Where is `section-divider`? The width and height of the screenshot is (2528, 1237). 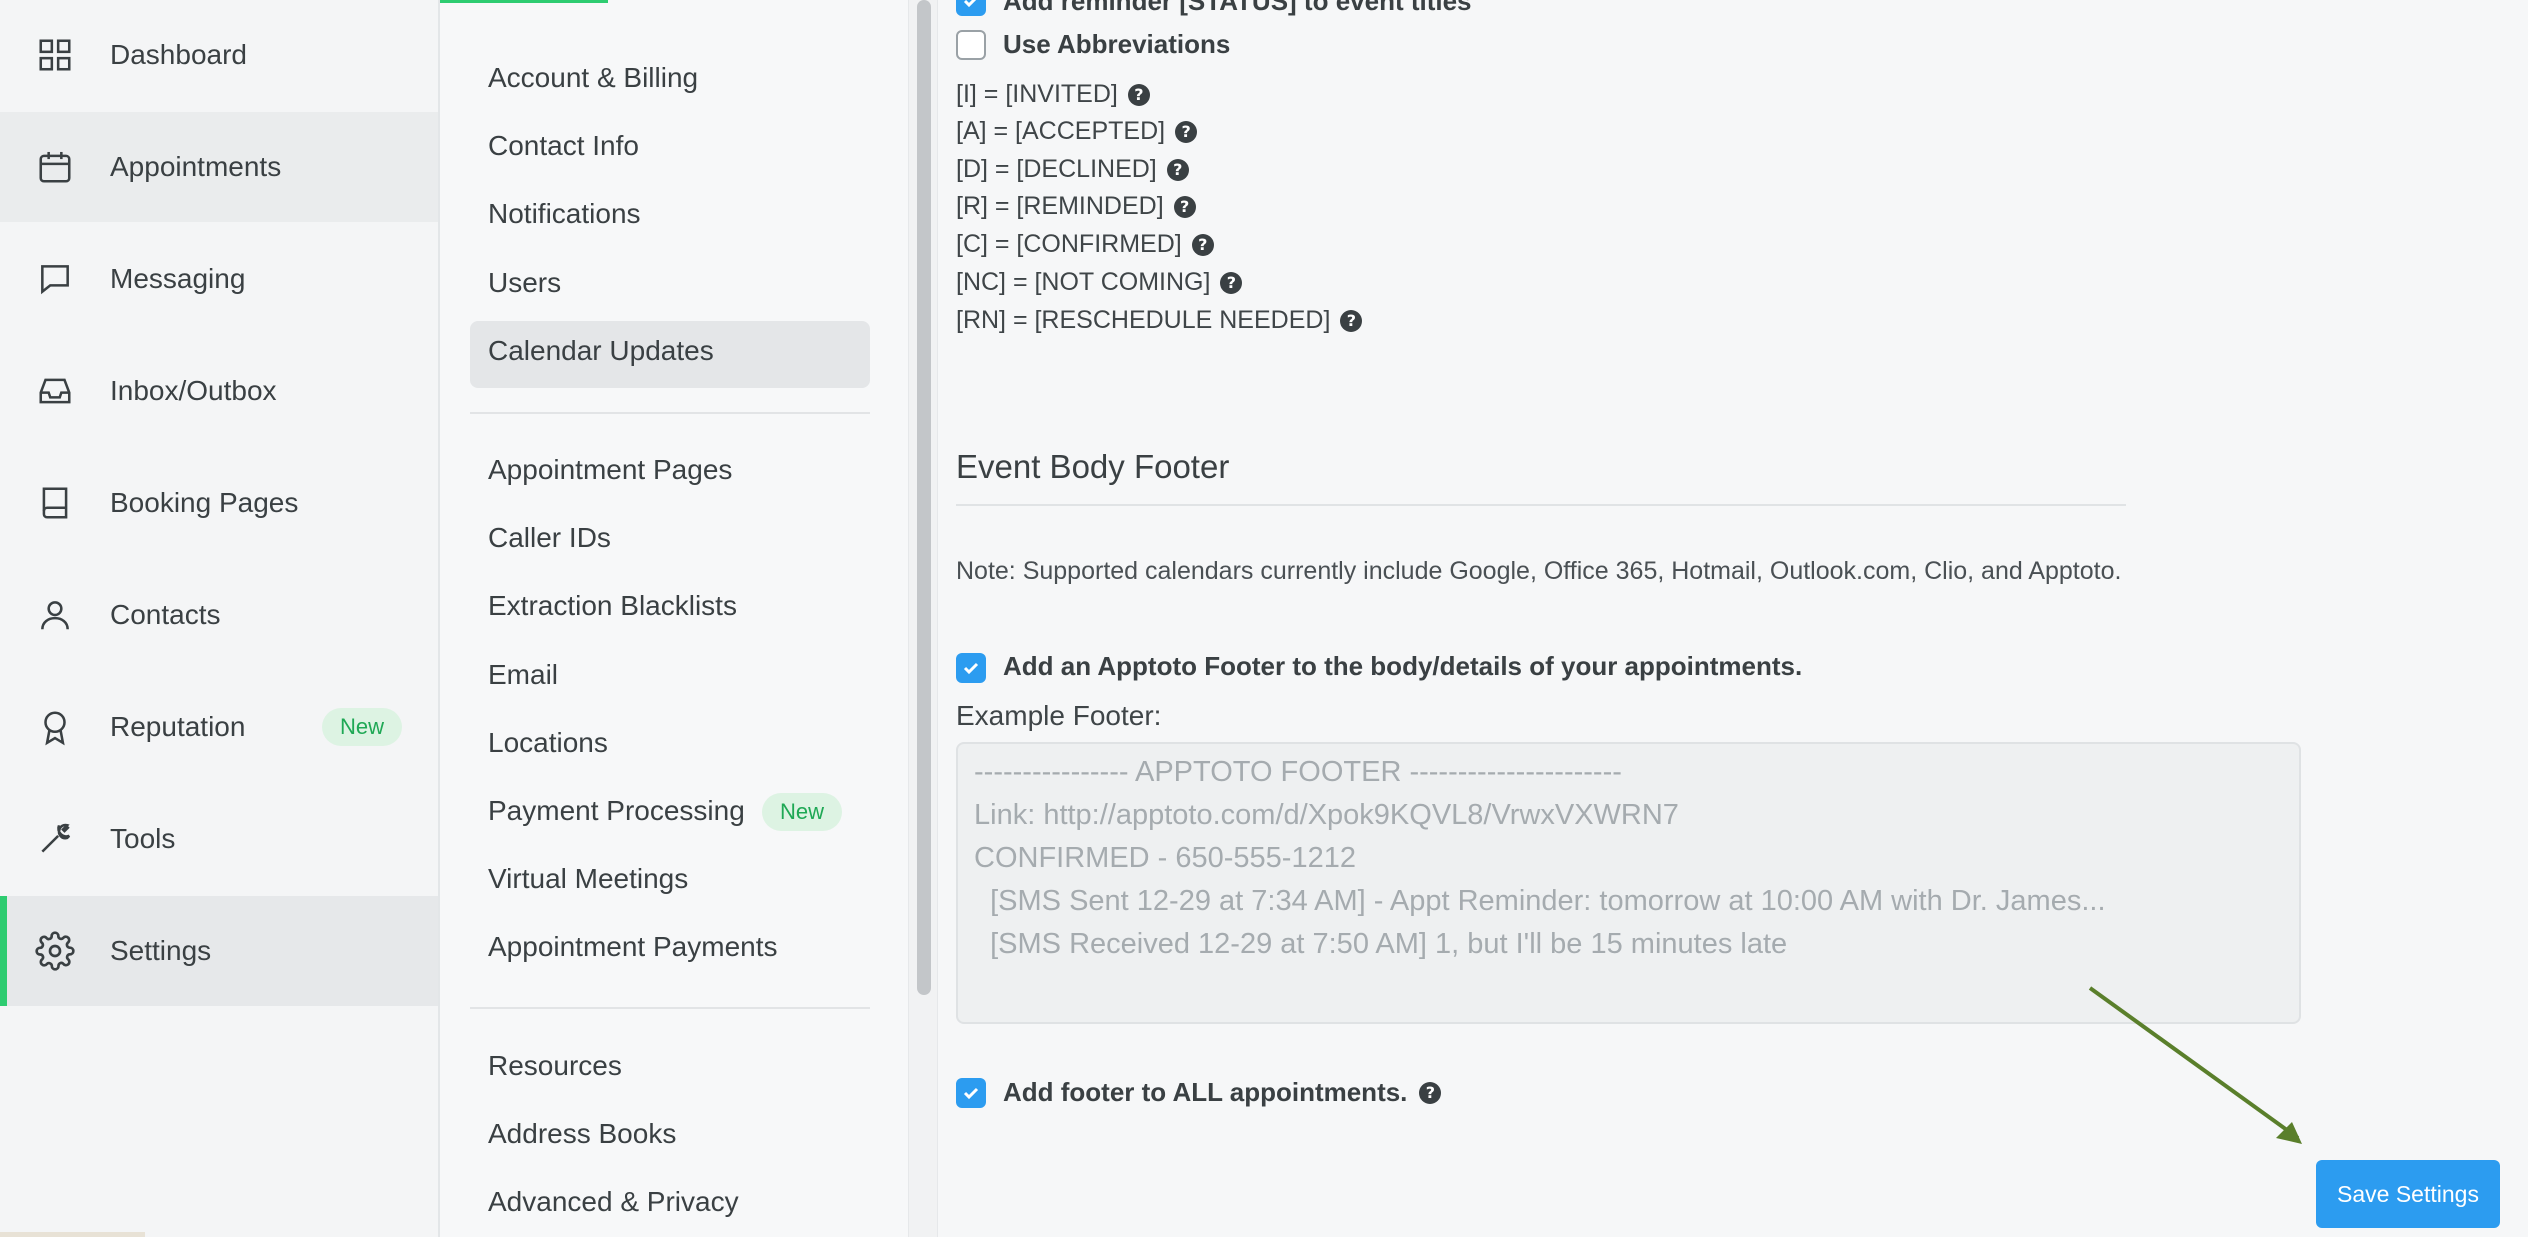 section-divider is located at coordinates (1541, 505).